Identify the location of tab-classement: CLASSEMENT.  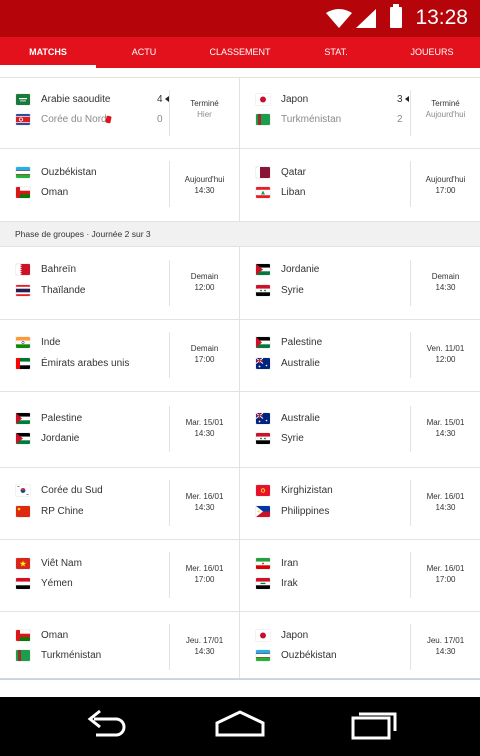
(240, 52).